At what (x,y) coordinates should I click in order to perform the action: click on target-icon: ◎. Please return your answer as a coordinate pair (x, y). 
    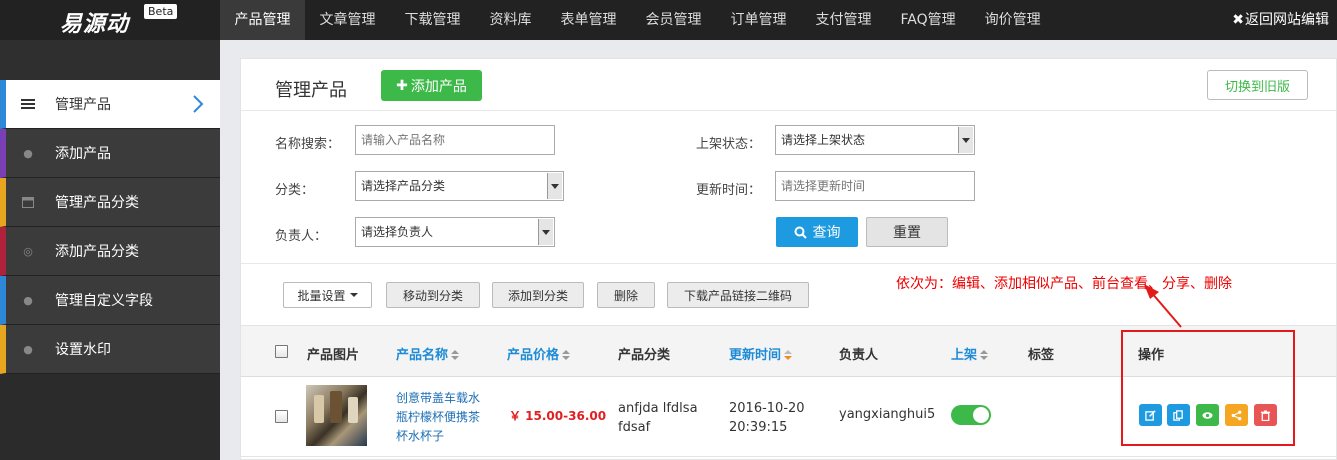
    Looking at the image, I should click on (28, 251).